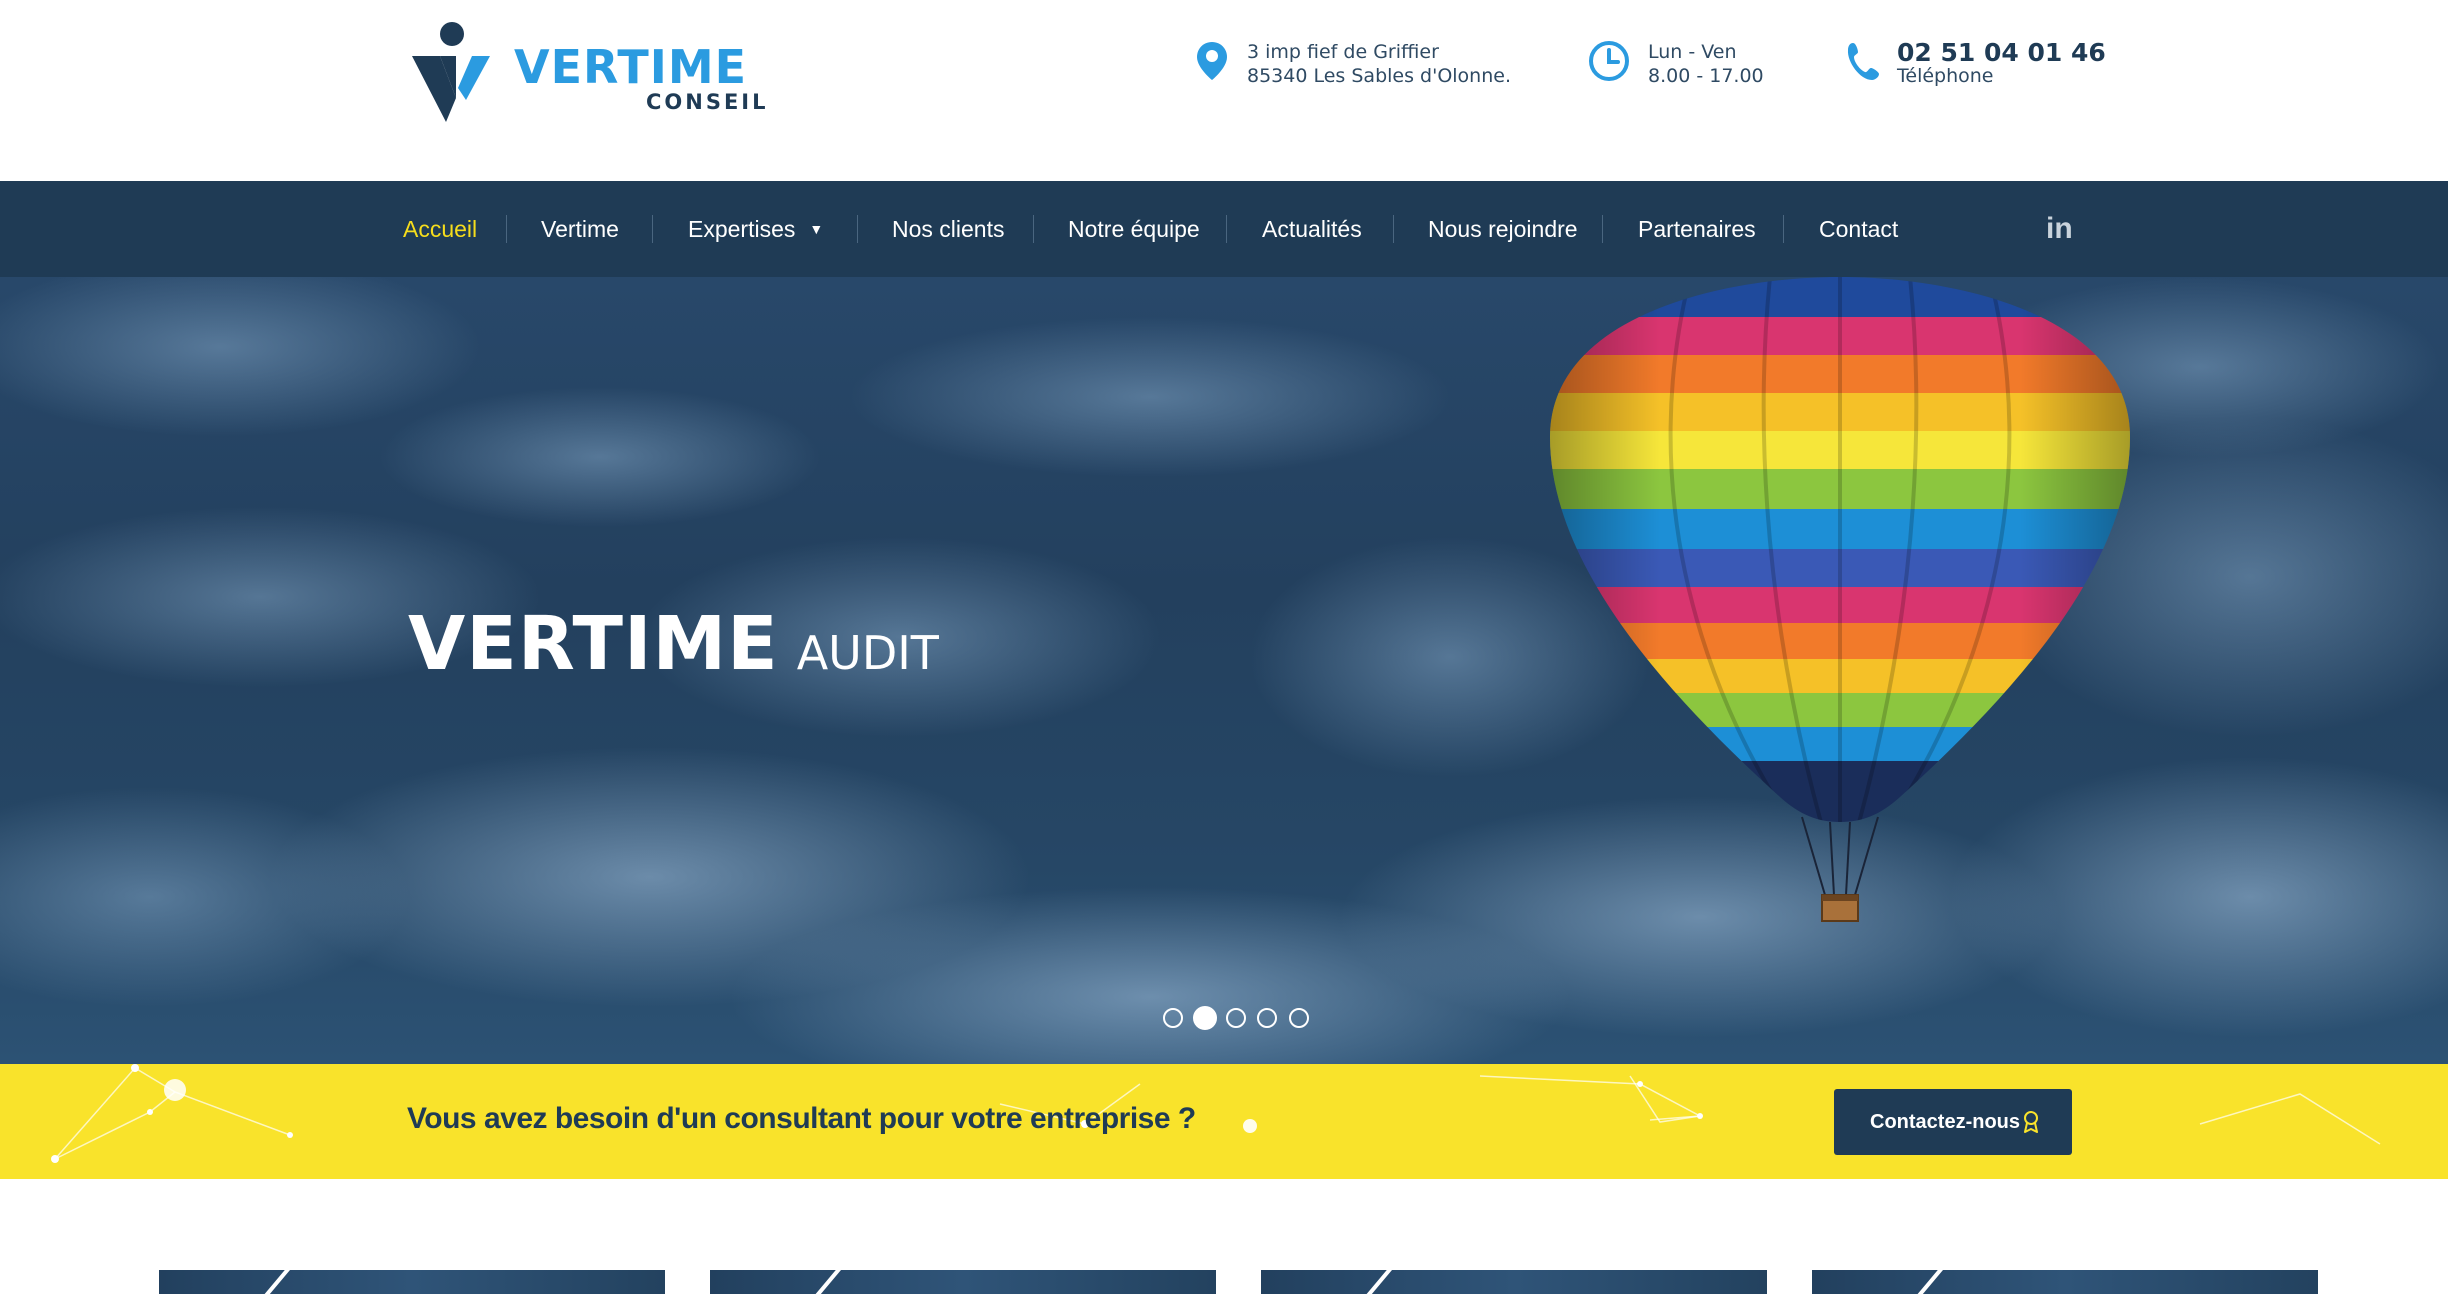  What do you see at coordinates (593, 644) in the screenshot?
I see `hero-title-main: VERTIME` at bounding box center [593, 644].